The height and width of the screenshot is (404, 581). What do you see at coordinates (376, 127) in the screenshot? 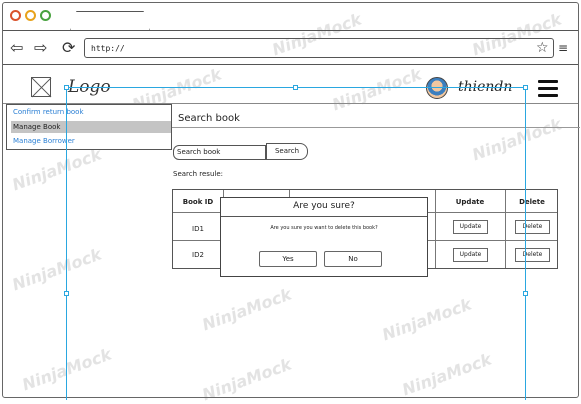
I see `title-divider` at bounding box center [376, 127].